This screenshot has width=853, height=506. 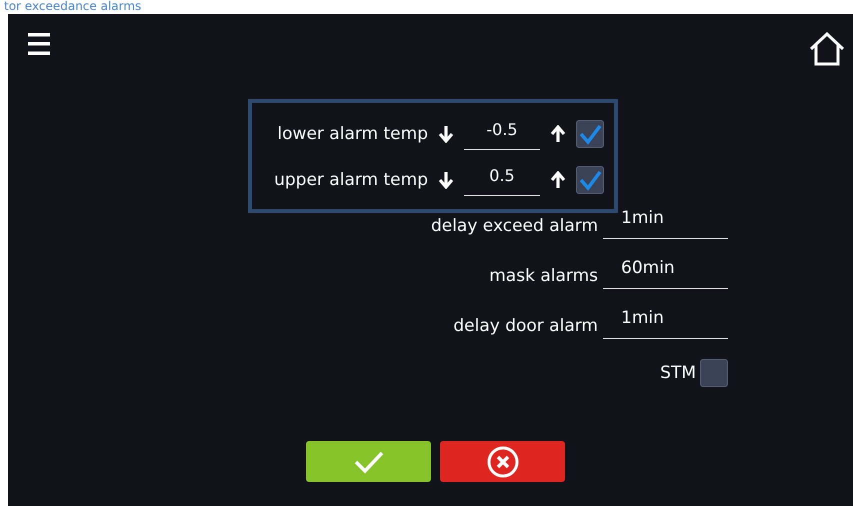 I want to click on value-field: -0.5, so click(x=502, y=134).